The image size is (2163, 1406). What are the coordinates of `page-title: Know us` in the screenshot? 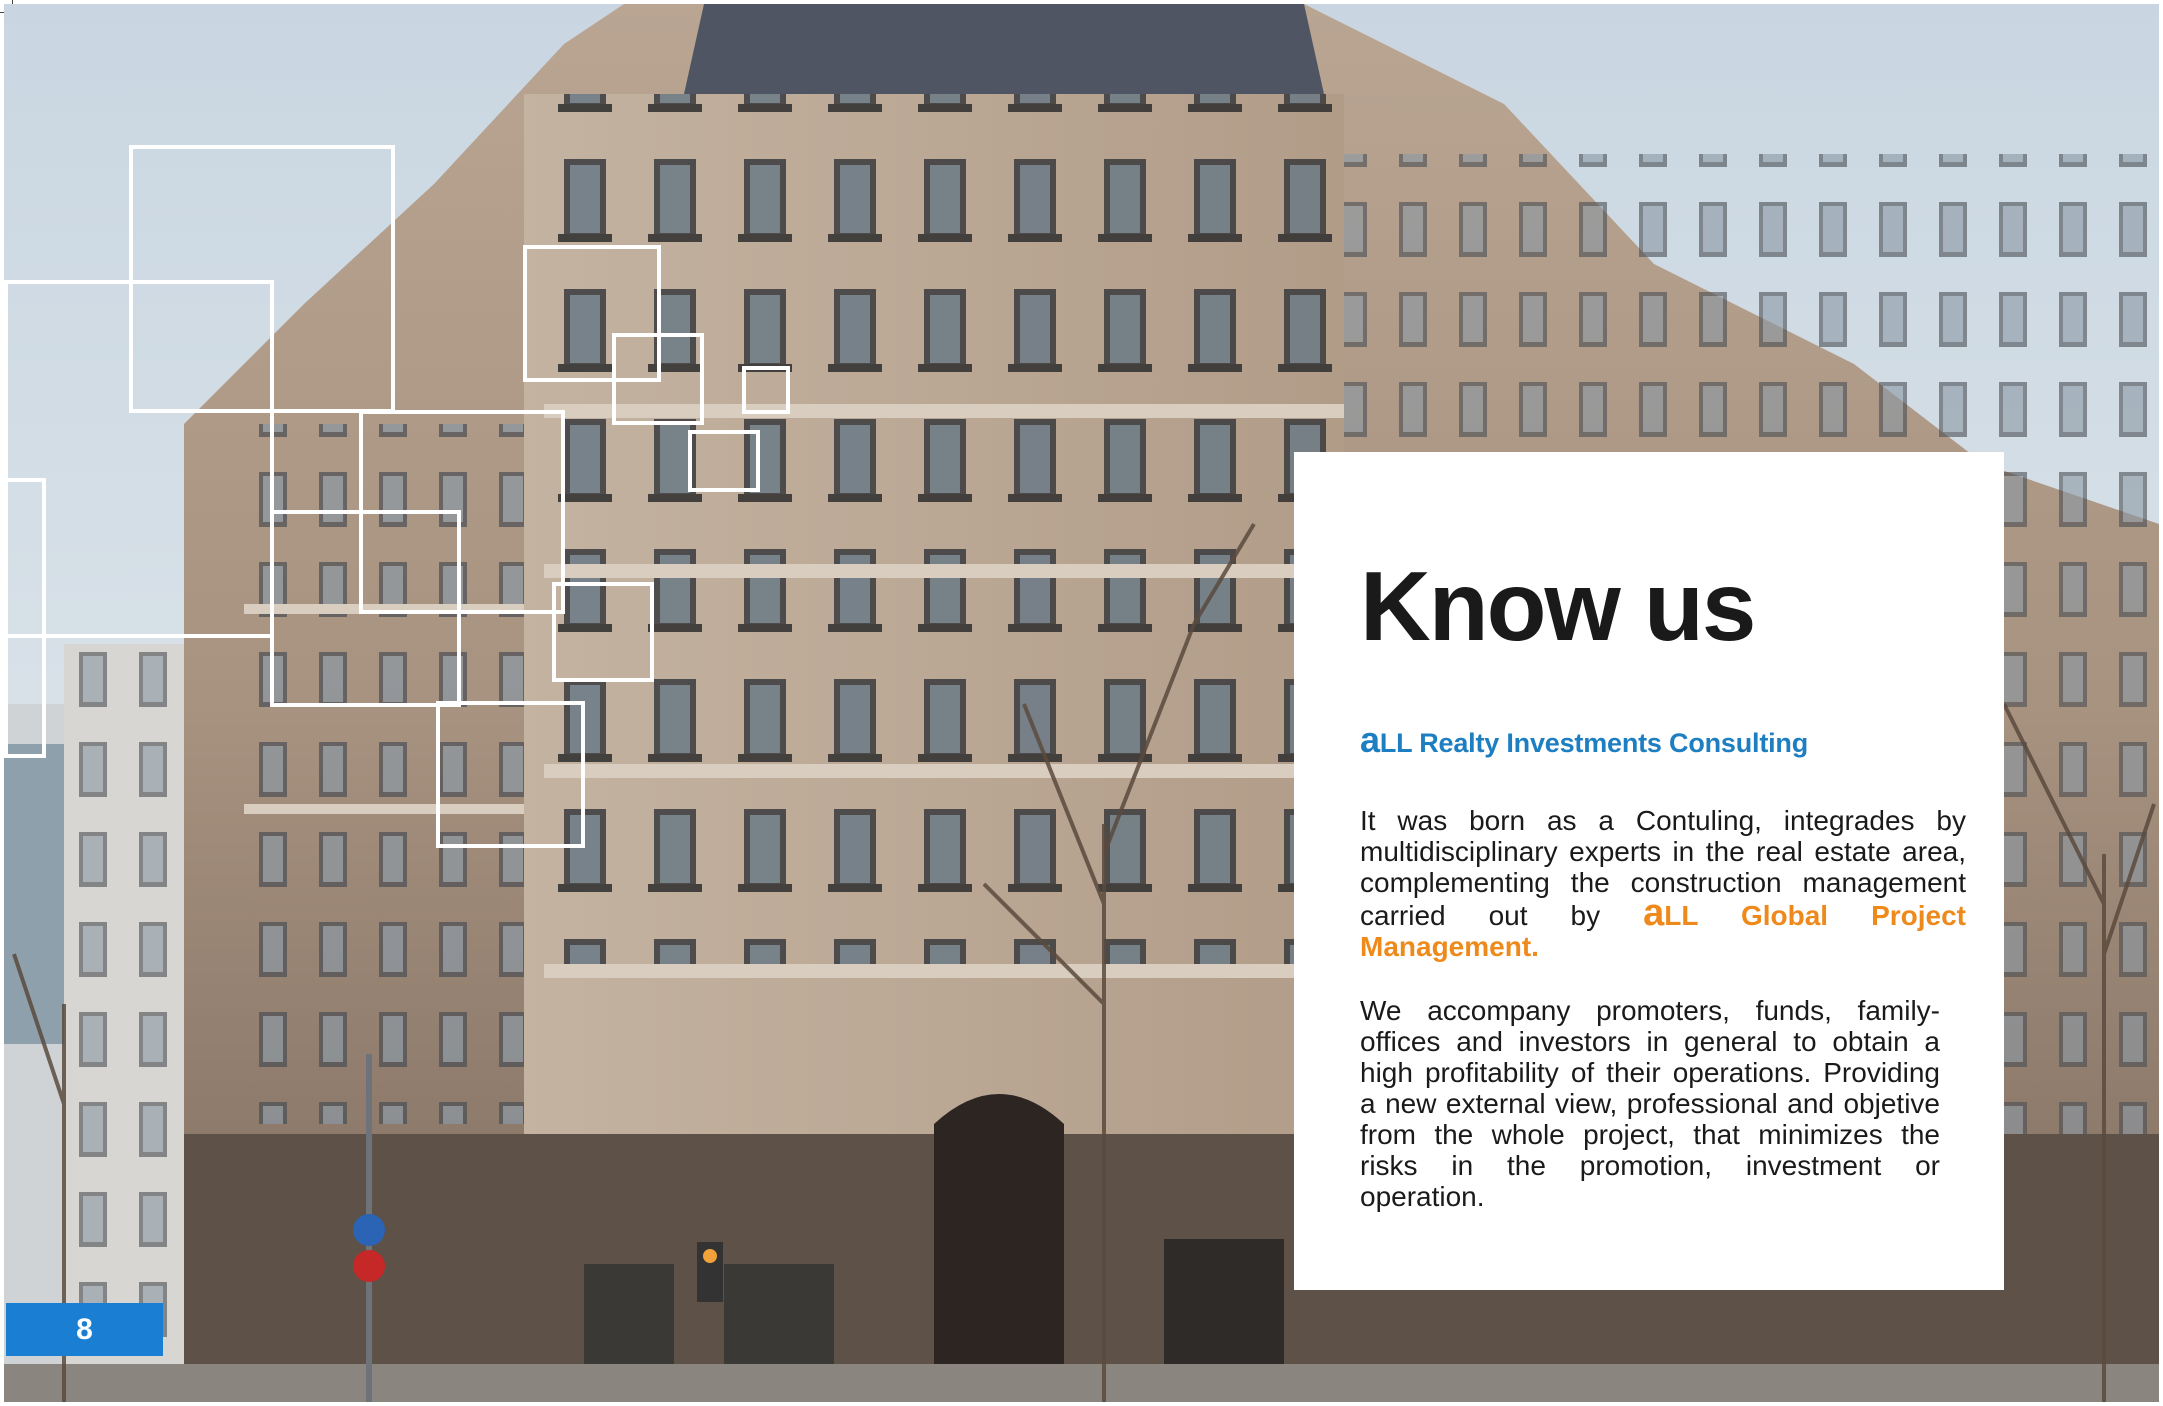 It's located at (1558, 606).